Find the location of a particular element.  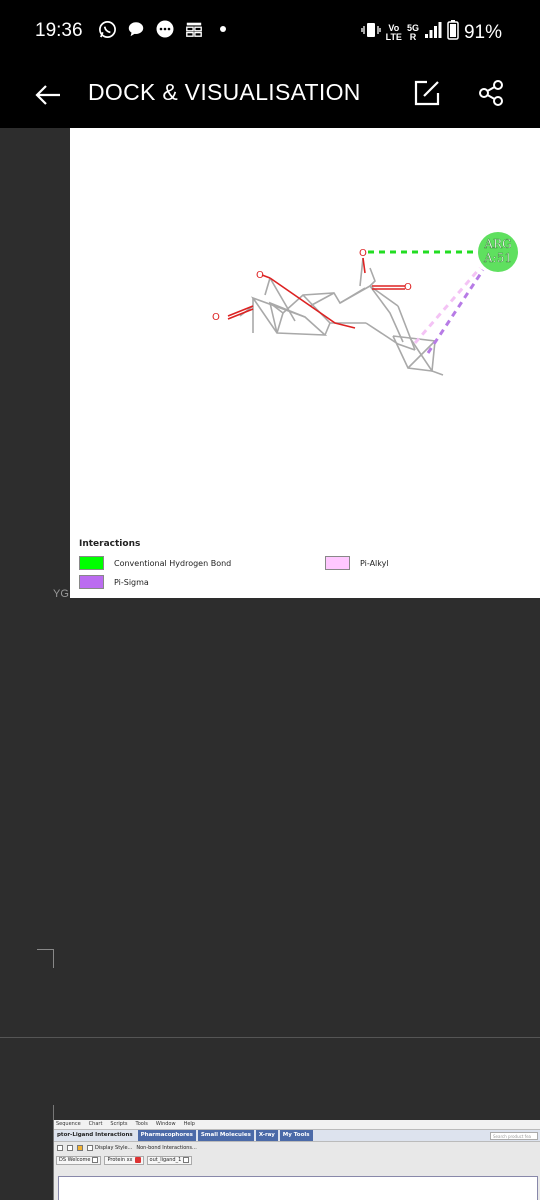

ds-menu-item: Tools is located at coordinates (141, 1124).